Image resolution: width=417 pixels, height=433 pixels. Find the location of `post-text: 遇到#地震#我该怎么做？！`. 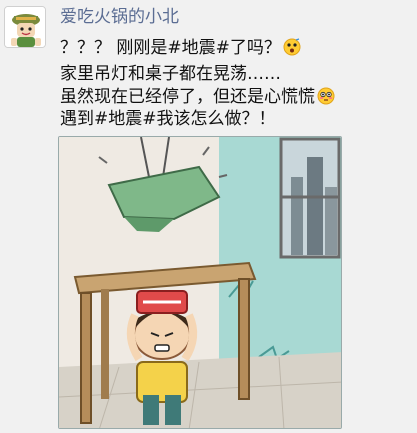

post-text: 遇到#地震#我该怎么做？！ is located at coordinates (168, 119).